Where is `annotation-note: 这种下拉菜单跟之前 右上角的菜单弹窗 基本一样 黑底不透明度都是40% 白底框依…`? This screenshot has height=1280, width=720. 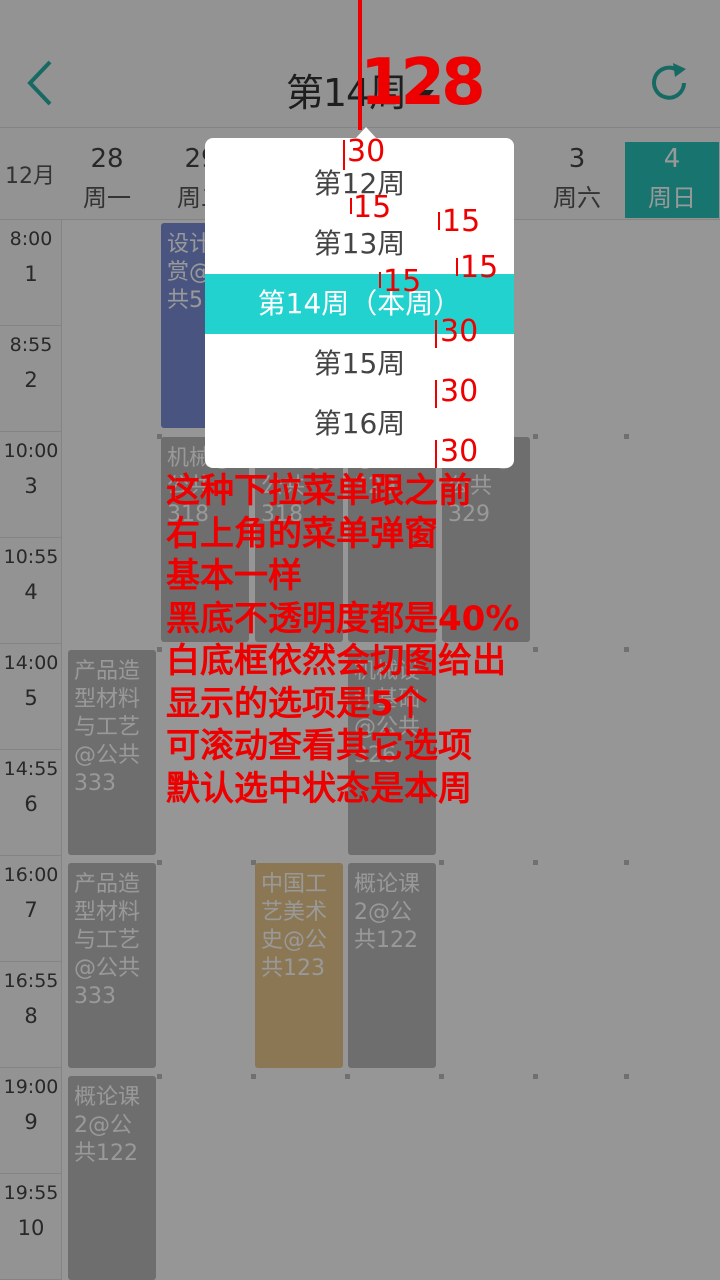
annotation-note: 这种下拉菜单跟之前 右上角的菜单弹窗 基本一样 黑底不透明度都是40% 白底框依… is located at coordinates (342, 640).